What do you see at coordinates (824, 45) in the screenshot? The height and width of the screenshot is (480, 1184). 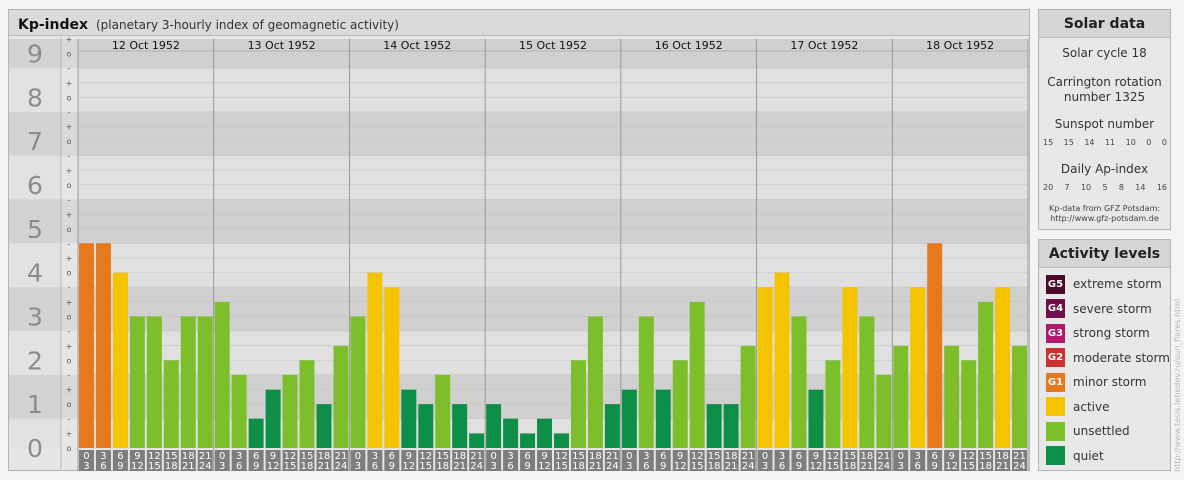 I see `day-label: 17 Oct 1952` at bounding box center [824, 45].